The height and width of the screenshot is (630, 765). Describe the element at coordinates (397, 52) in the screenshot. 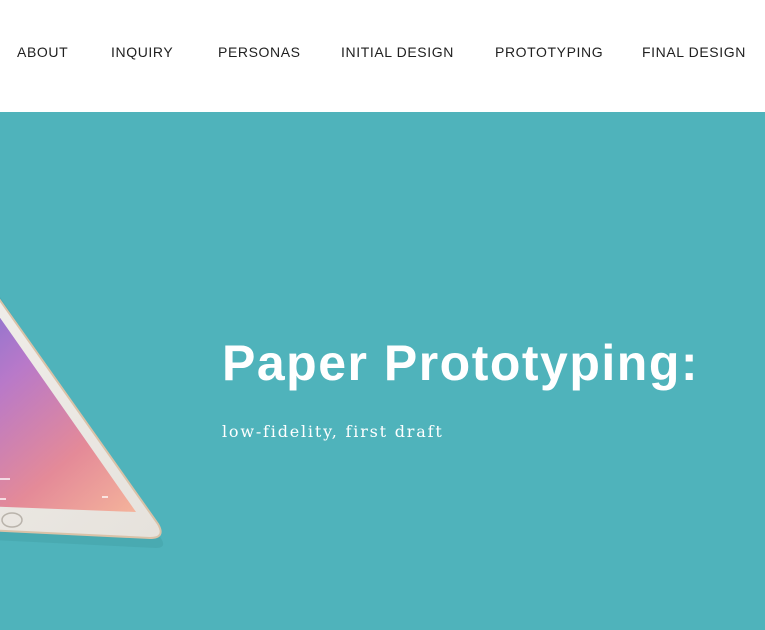

I see `nav-item-initial-design: INITIAL DESIGN` at that location.